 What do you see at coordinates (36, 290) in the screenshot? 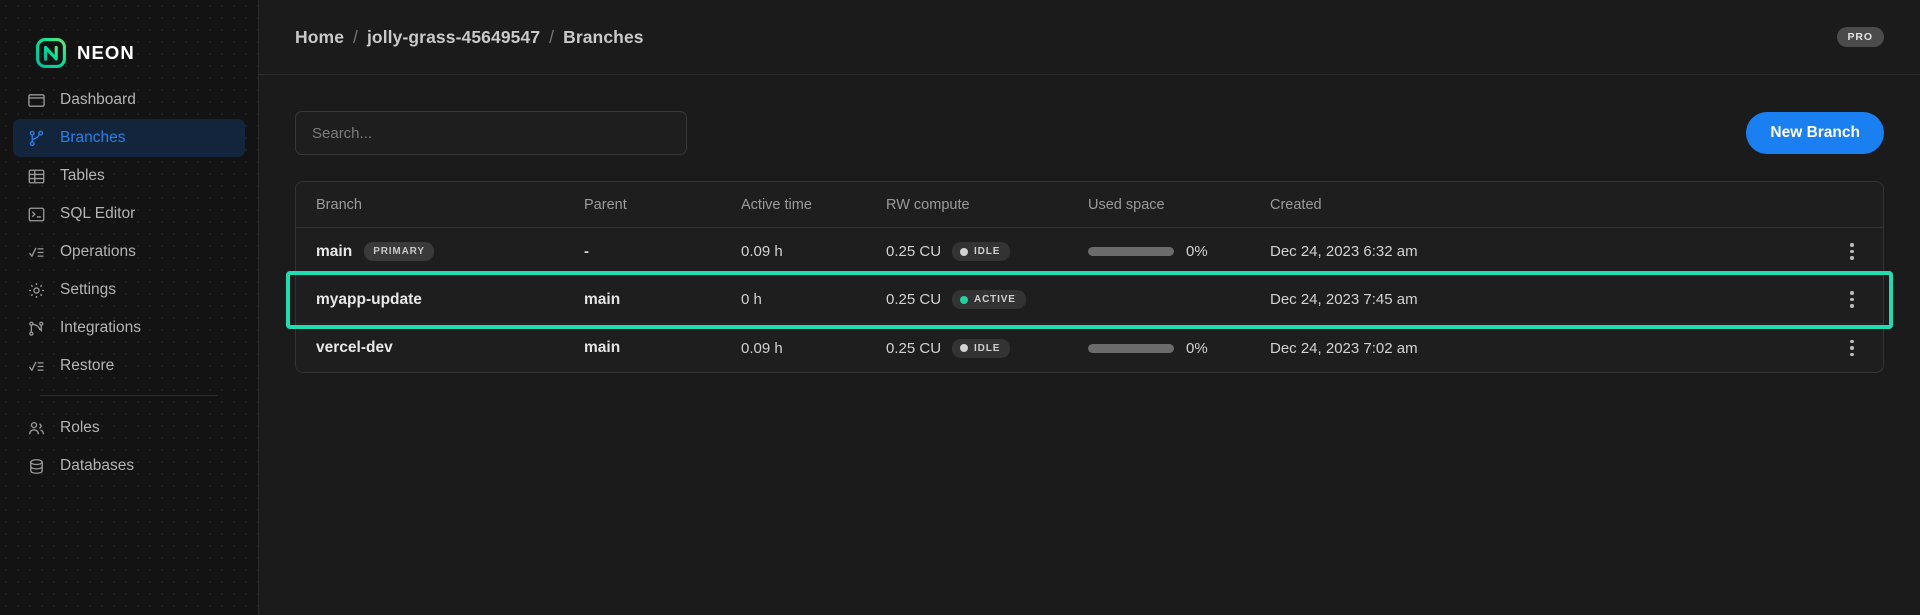
I see `gear-icon` at bounding box center [36, 290].